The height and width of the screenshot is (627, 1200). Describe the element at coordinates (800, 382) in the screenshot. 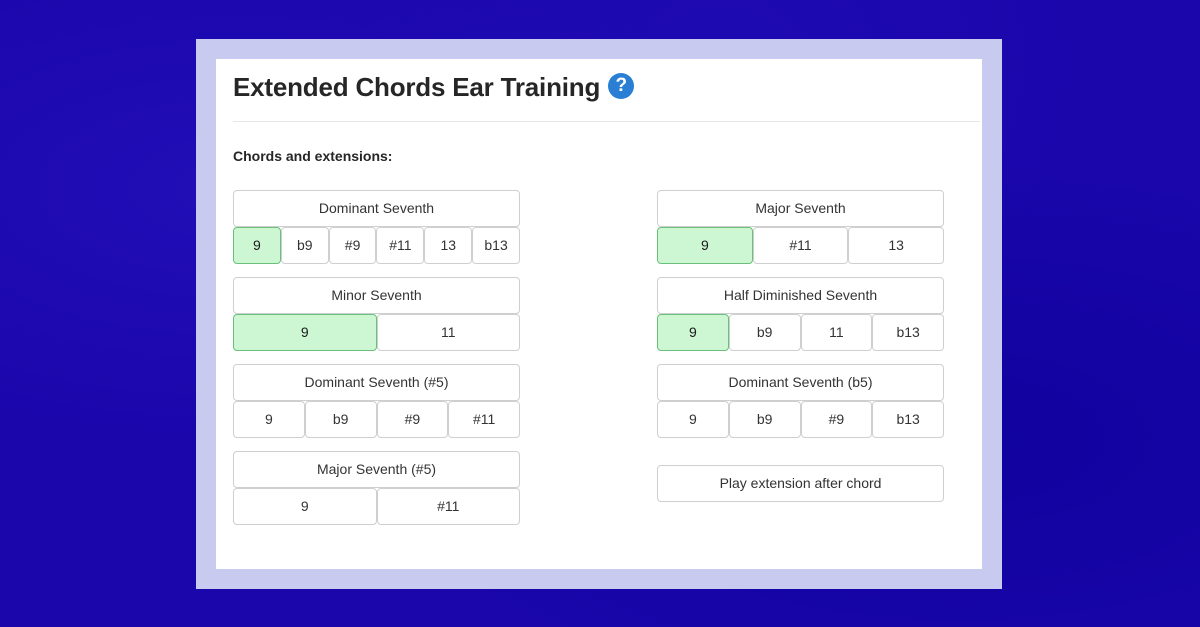

I see `chord-button: Dominant Seventh (b5)` at that location.